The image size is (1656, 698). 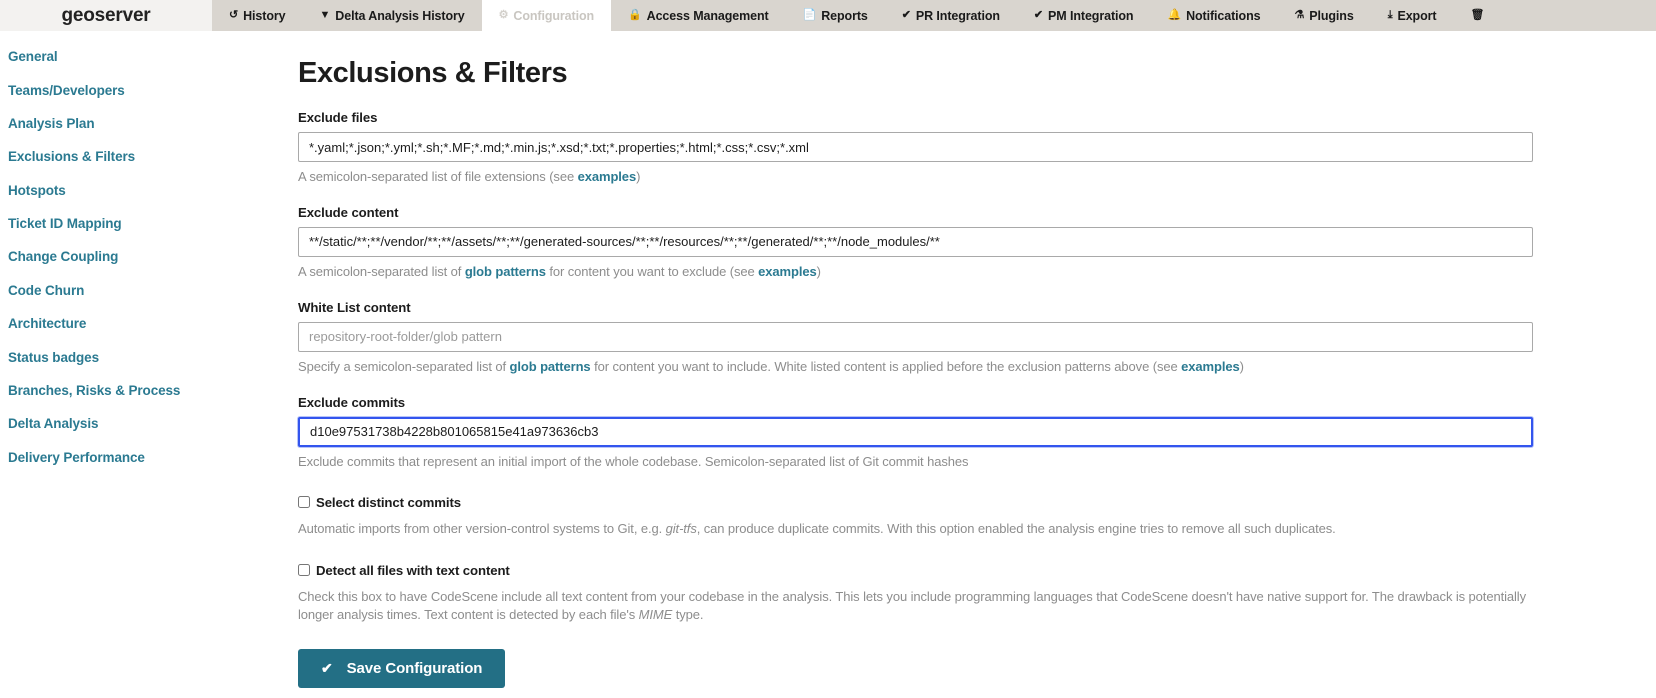 What do you see at coordinates (844, 15) in the screenshot?
I see `top-nav-item-label: Reports` at bounding box center [844, 15].